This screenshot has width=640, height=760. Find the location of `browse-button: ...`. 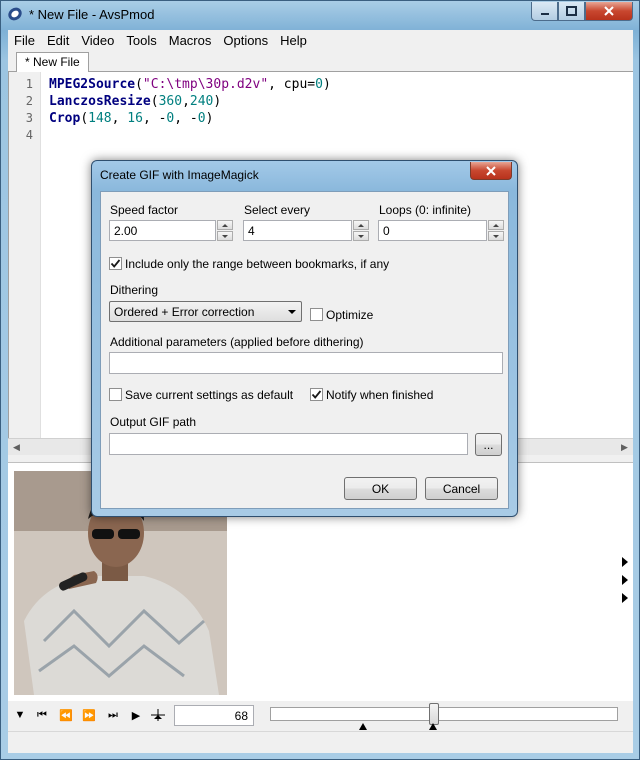

browse-button: ... is located at coordinates (488, 444).